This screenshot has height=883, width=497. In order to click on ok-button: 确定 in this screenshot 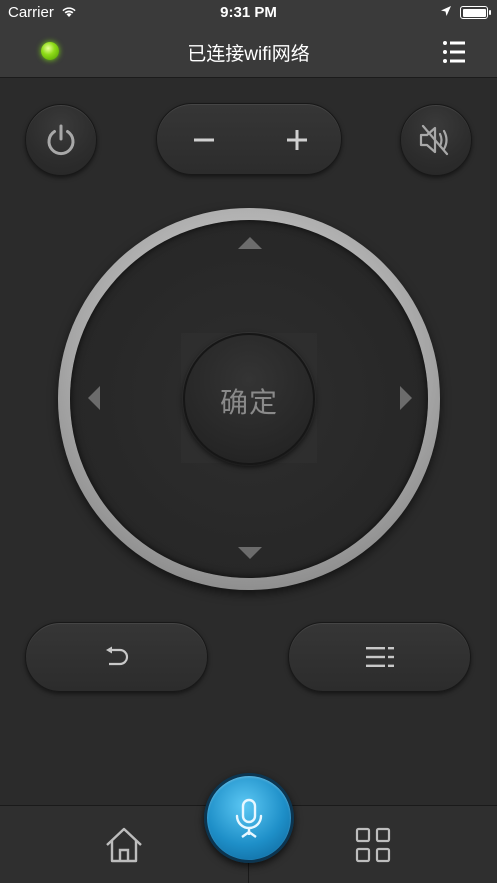, I will do `click(249, 399)`.